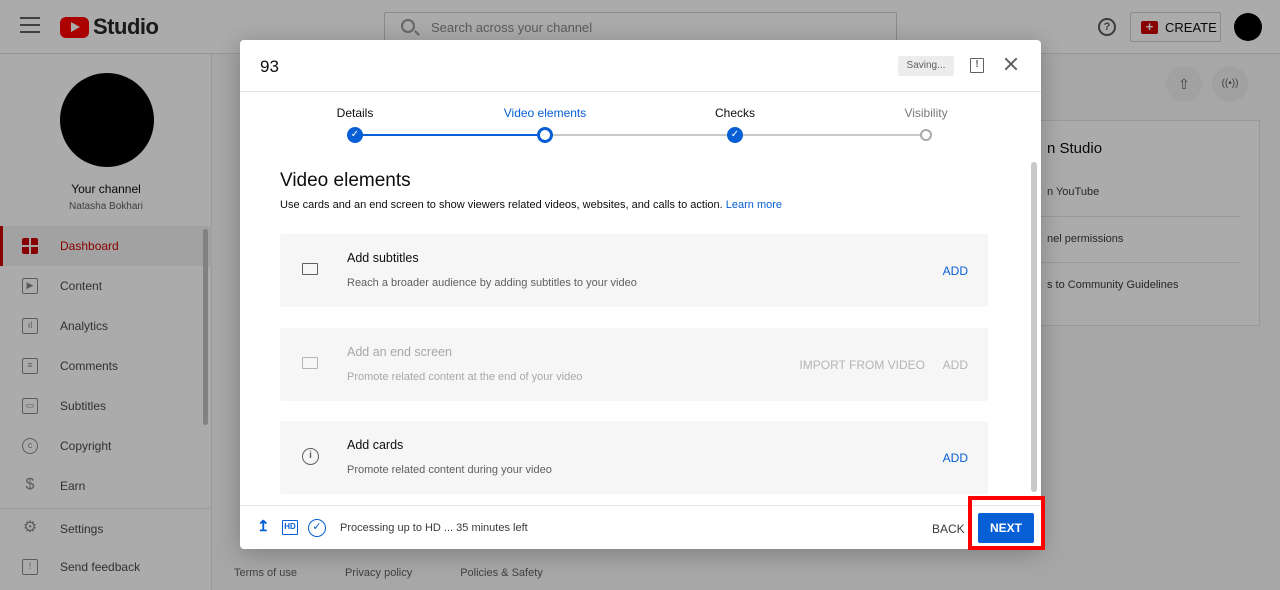  What do you see at coordinates (948, 529) in the screenshot?
I see `back-button: BACK` at bounding box center [948, 529].